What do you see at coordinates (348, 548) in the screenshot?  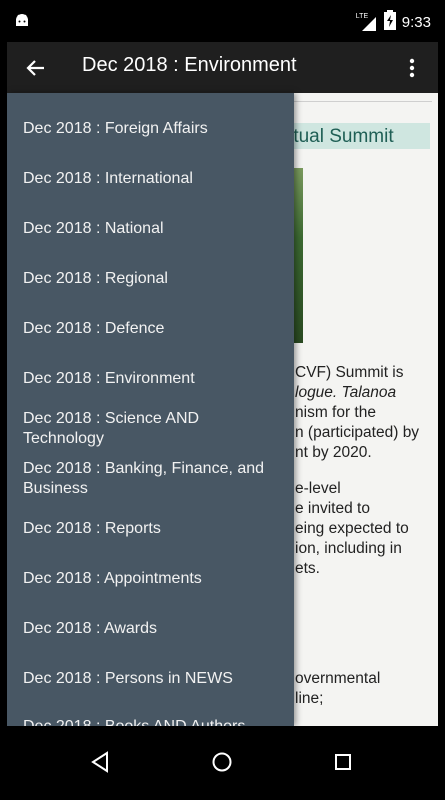 I see `article-line: ion, including in` at bounding box center [348, 548].